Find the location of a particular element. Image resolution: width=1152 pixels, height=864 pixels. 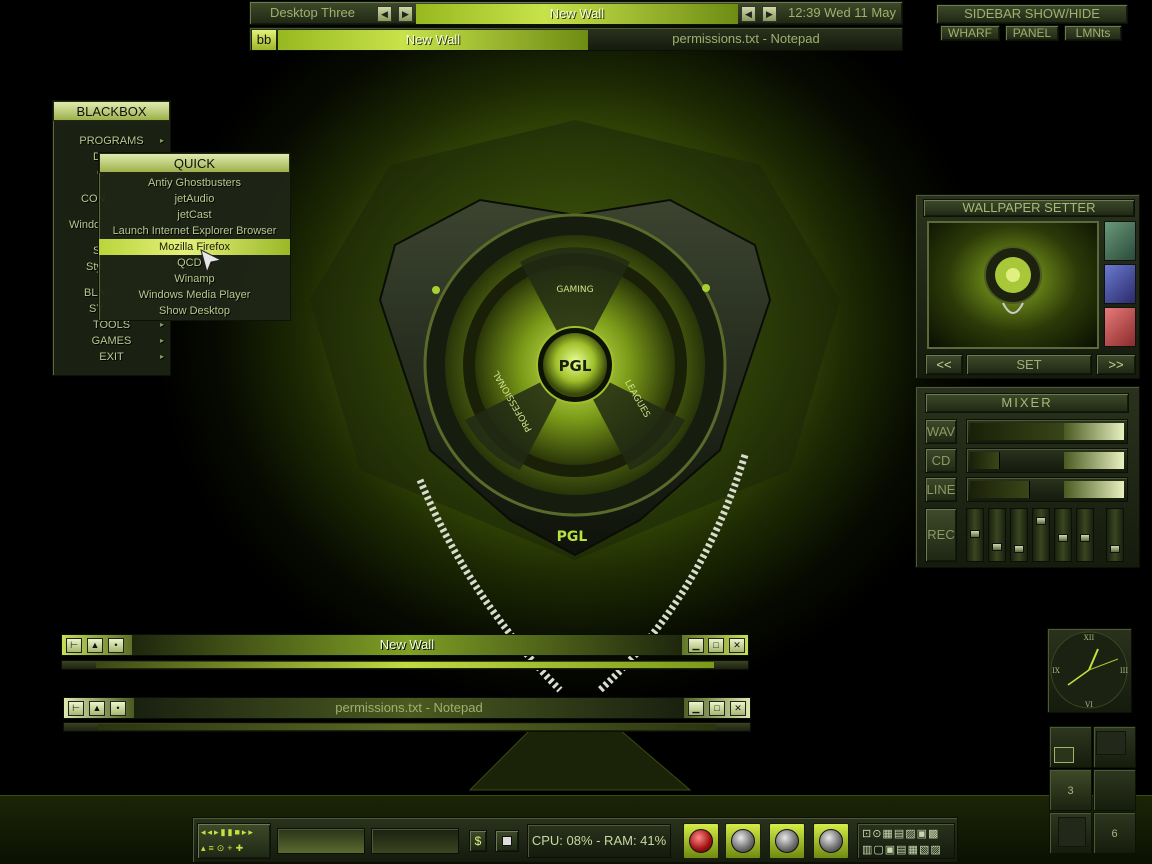

task-button-active: New Wall is located at coordinates (433, 40).